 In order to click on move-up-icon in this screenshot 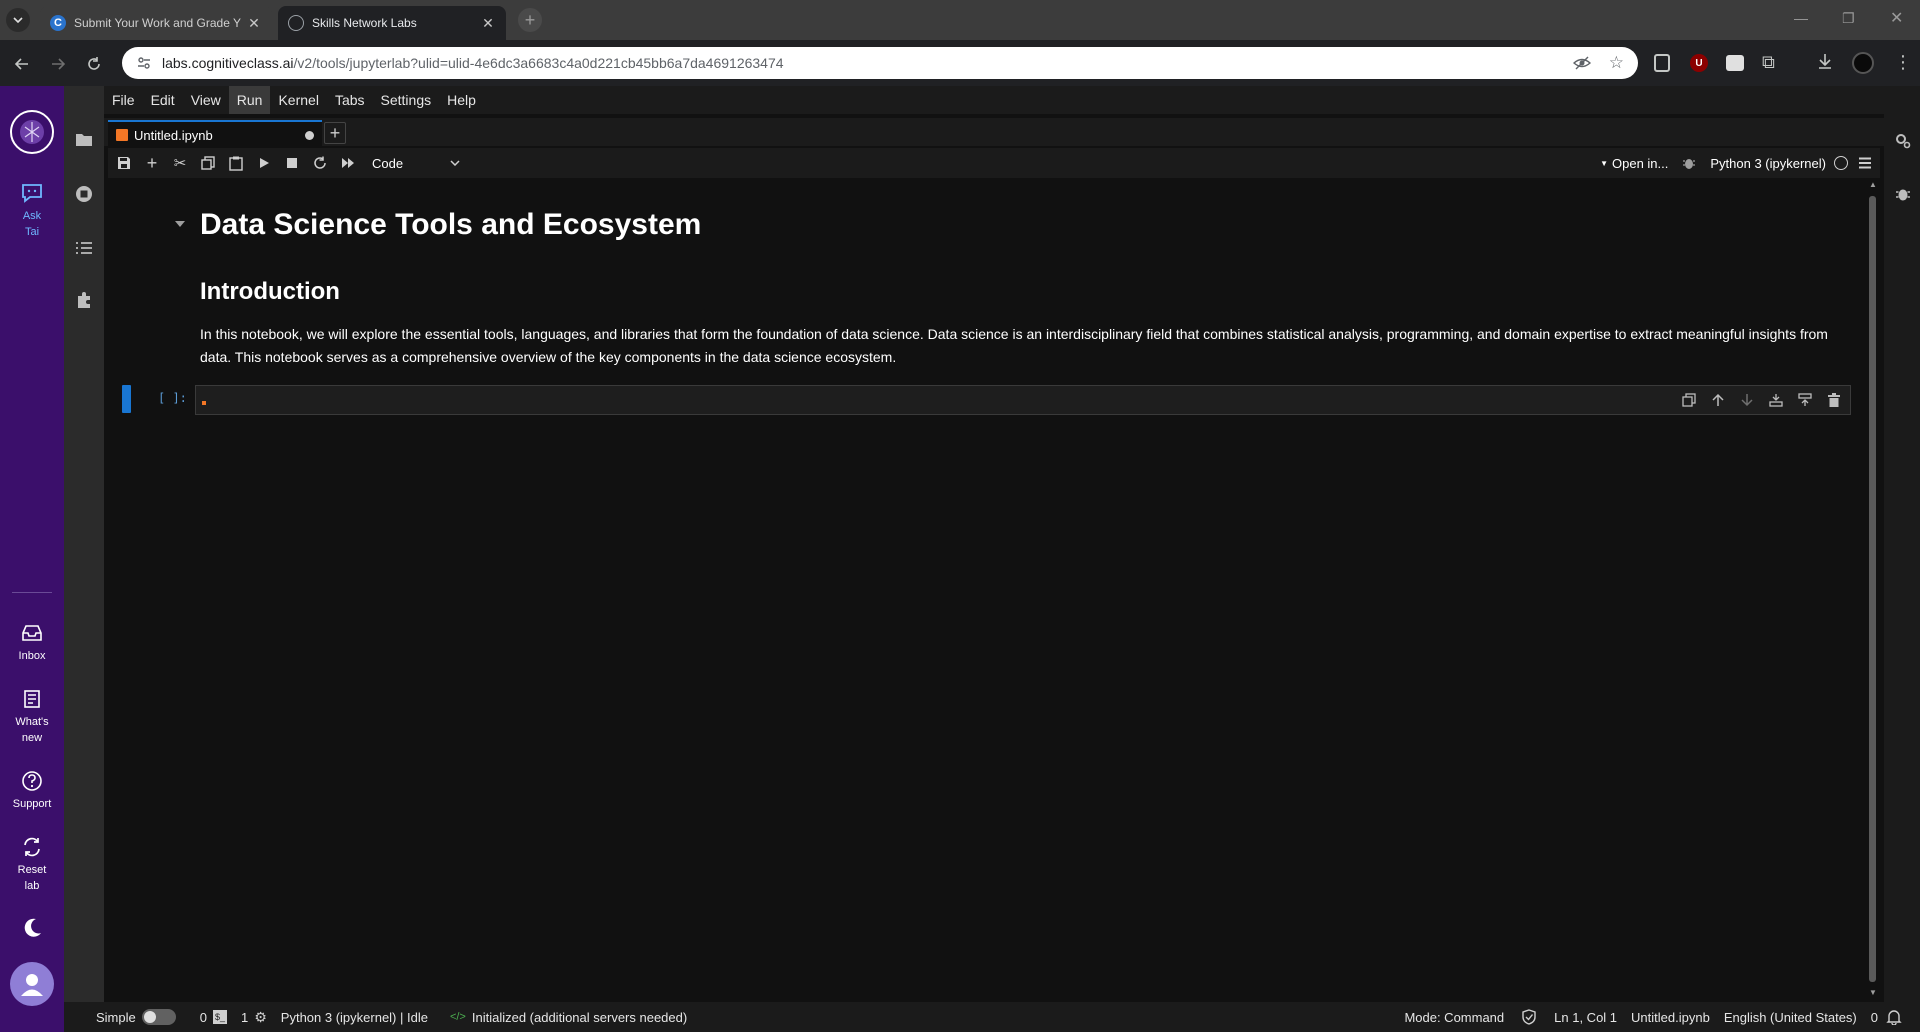, I will do `click(1718, 400)`.